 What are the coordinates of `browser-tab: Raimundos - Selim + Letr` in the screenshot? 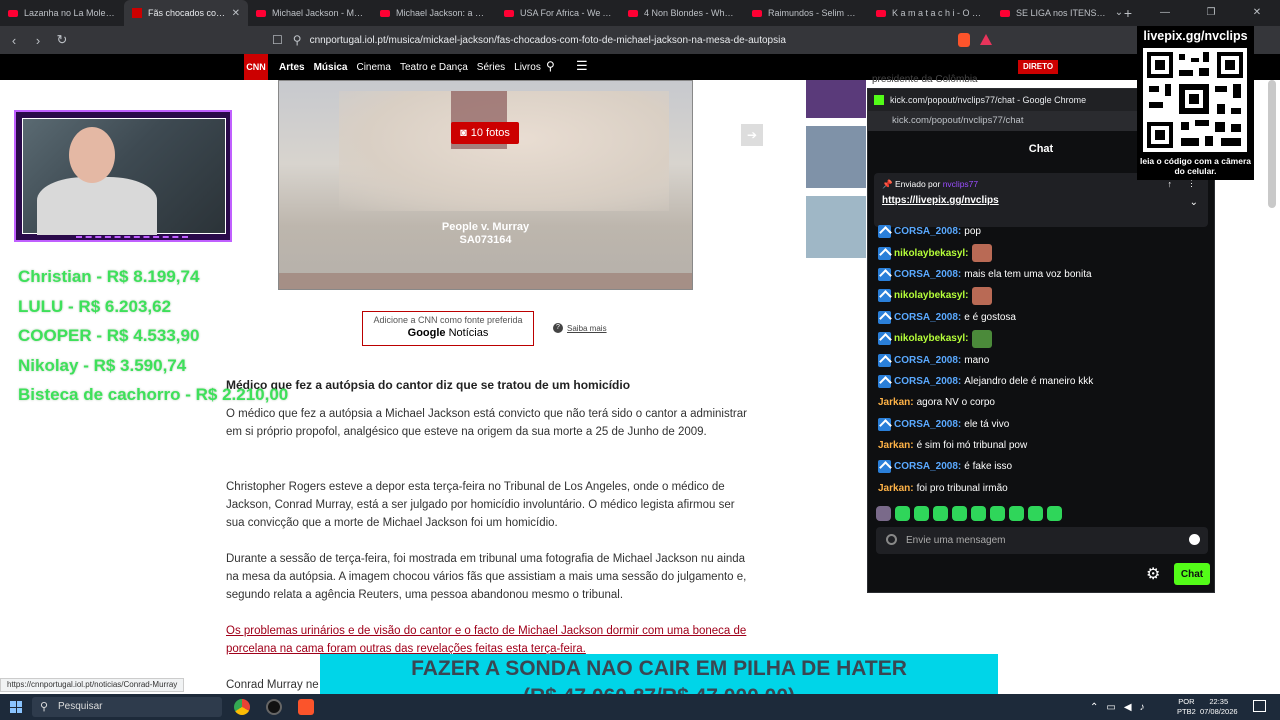 It's located at (806, 13).